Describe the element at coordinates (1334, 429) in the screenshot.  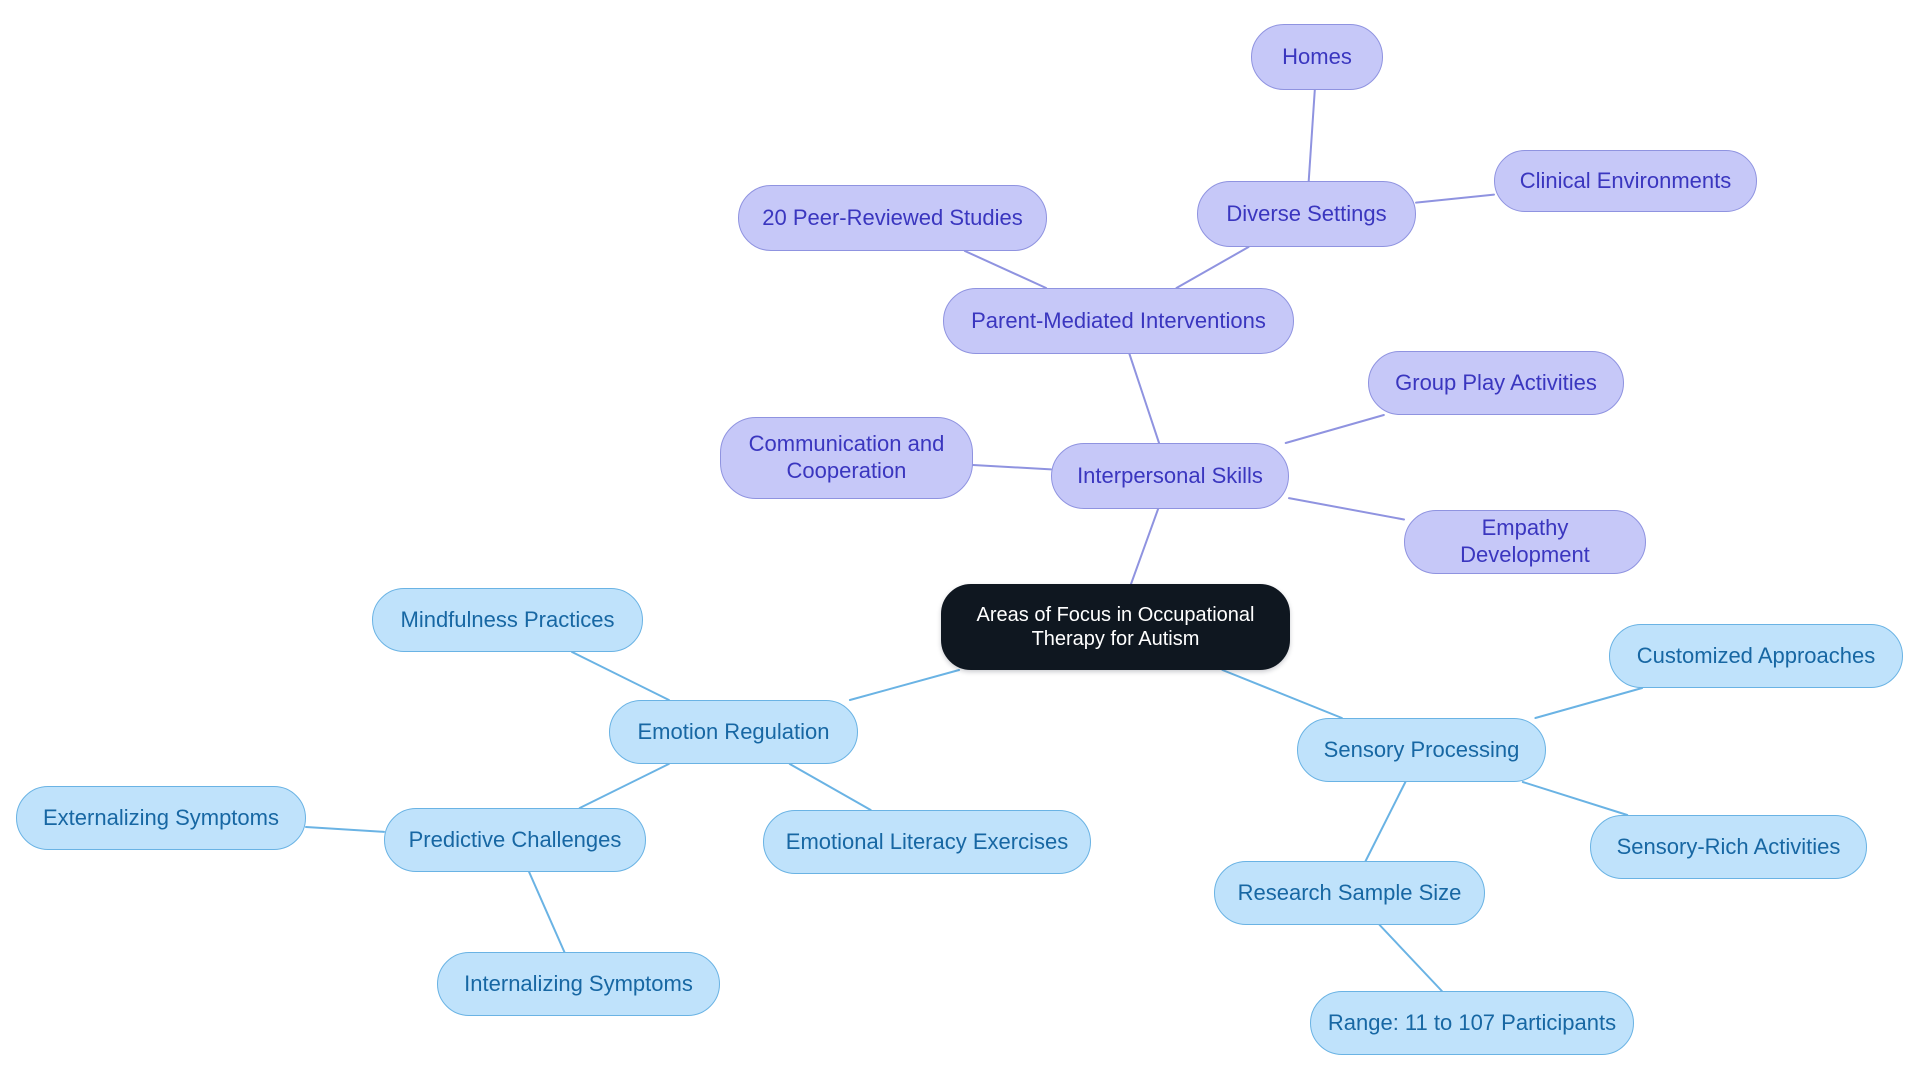
I see `edge-interp-to-groupplay` at that location.